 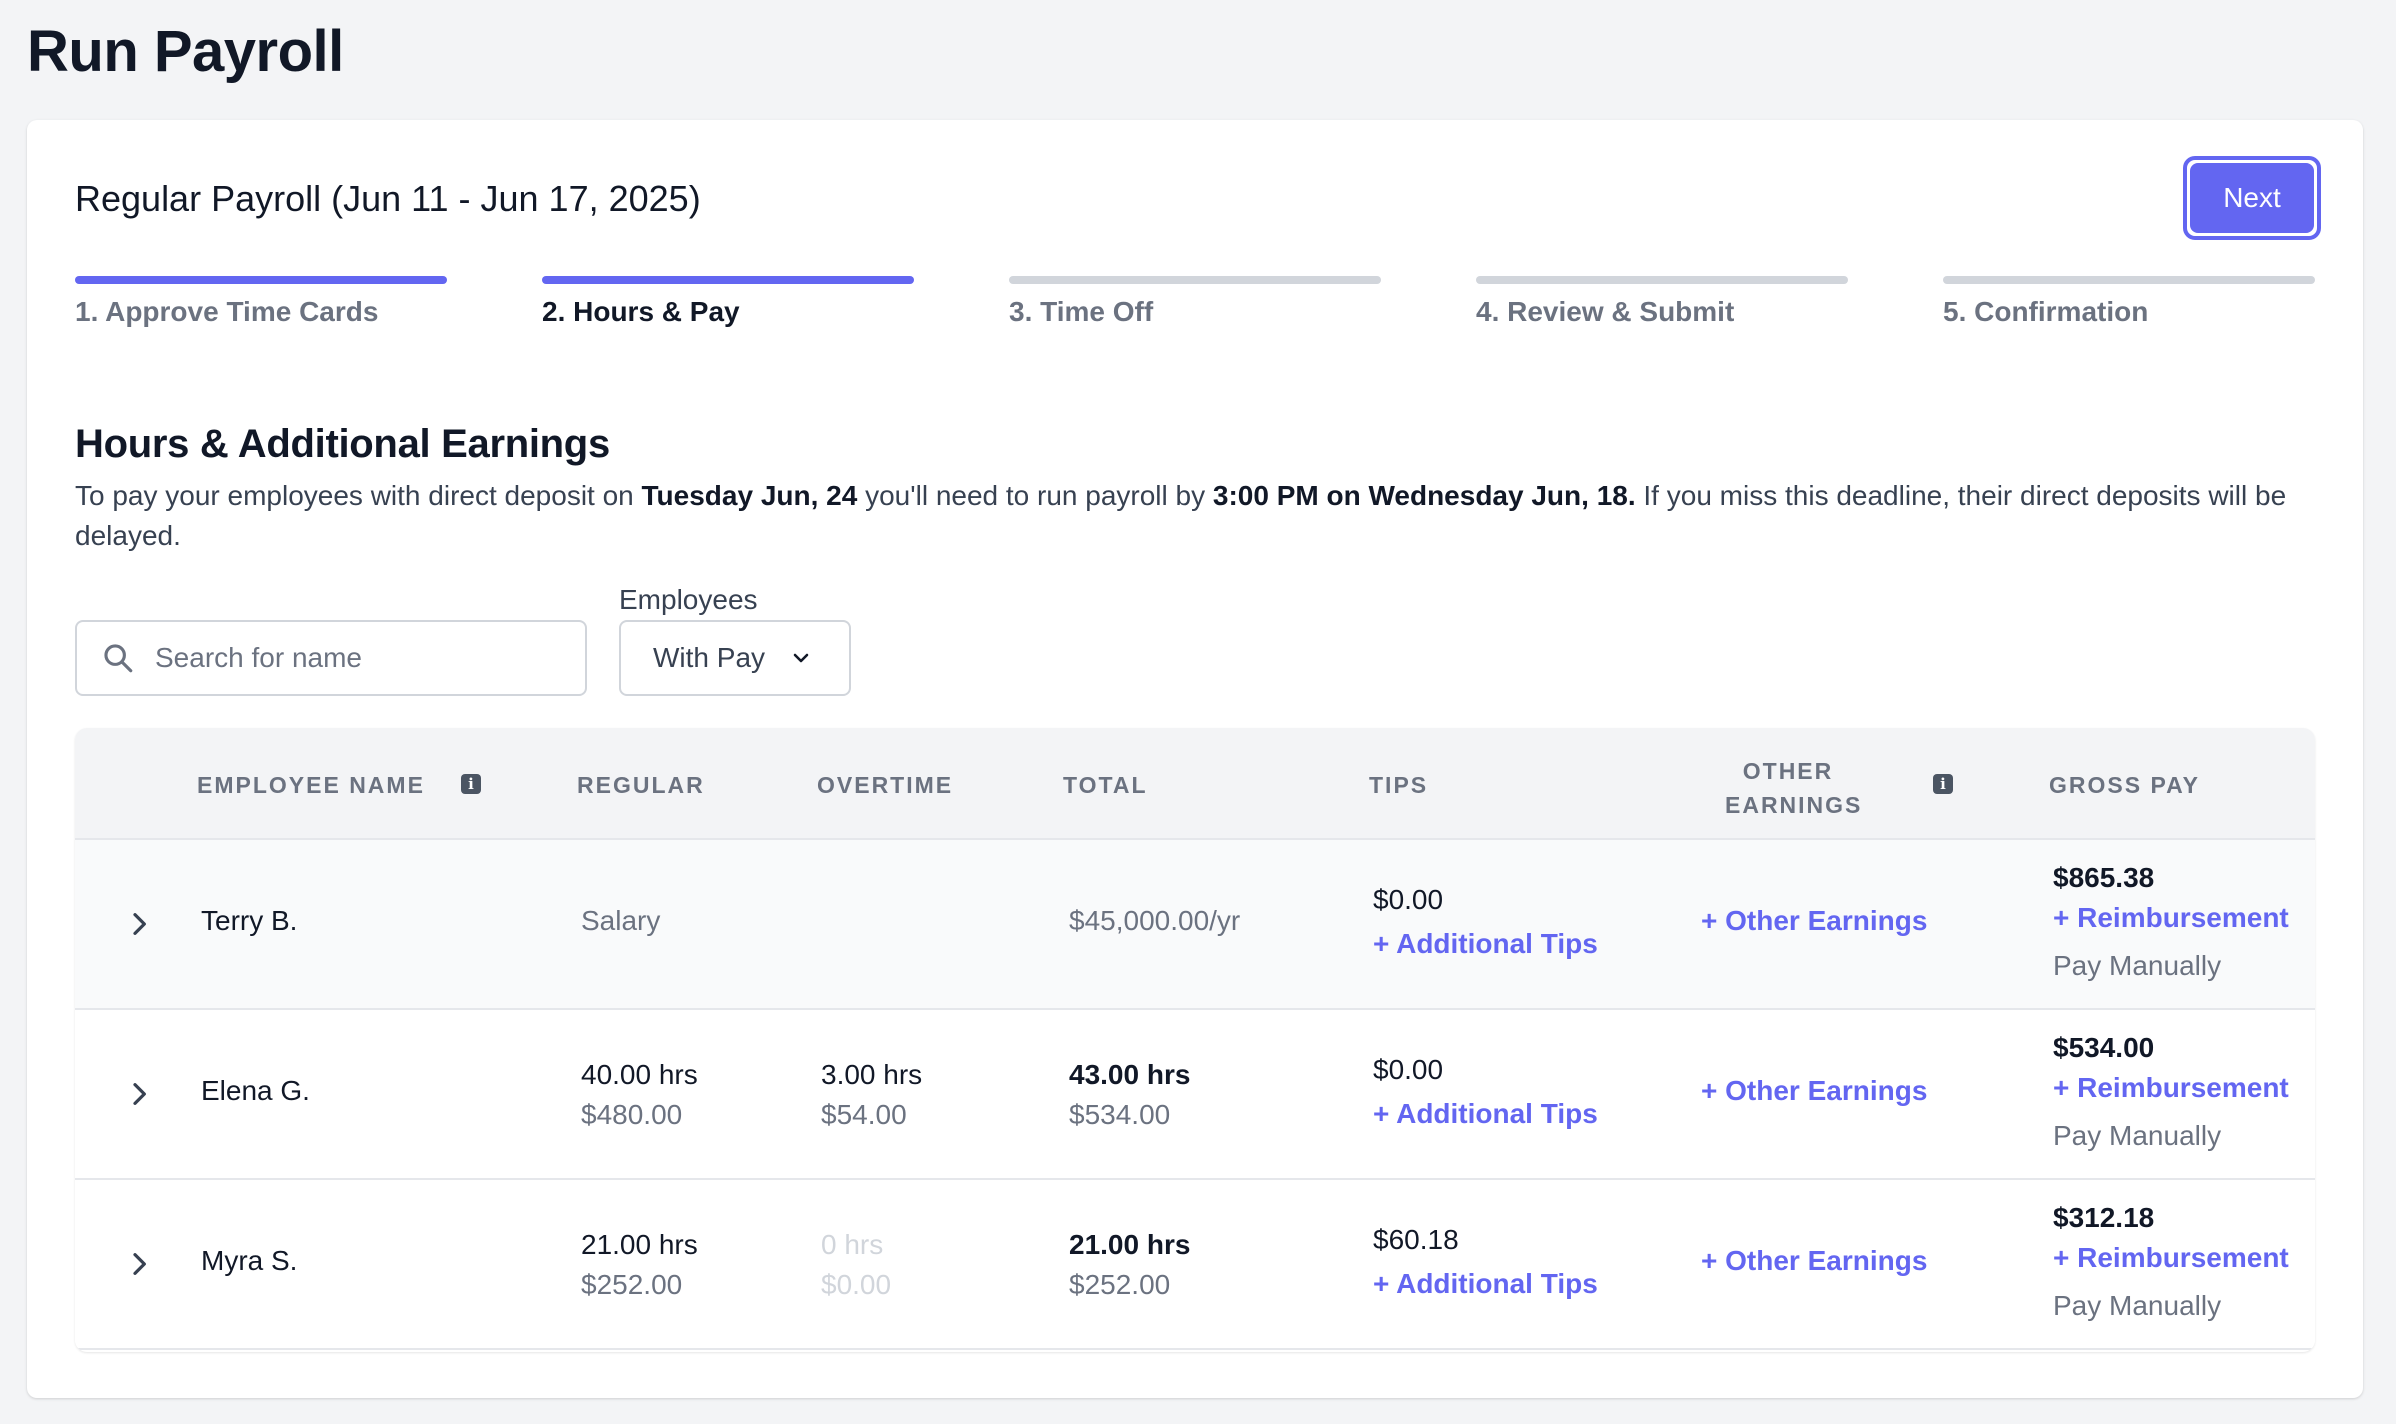 I want to click on gross-pay-cell: $865.38 + Reimbursement Pay Manually, so click(x=2171, y=922).